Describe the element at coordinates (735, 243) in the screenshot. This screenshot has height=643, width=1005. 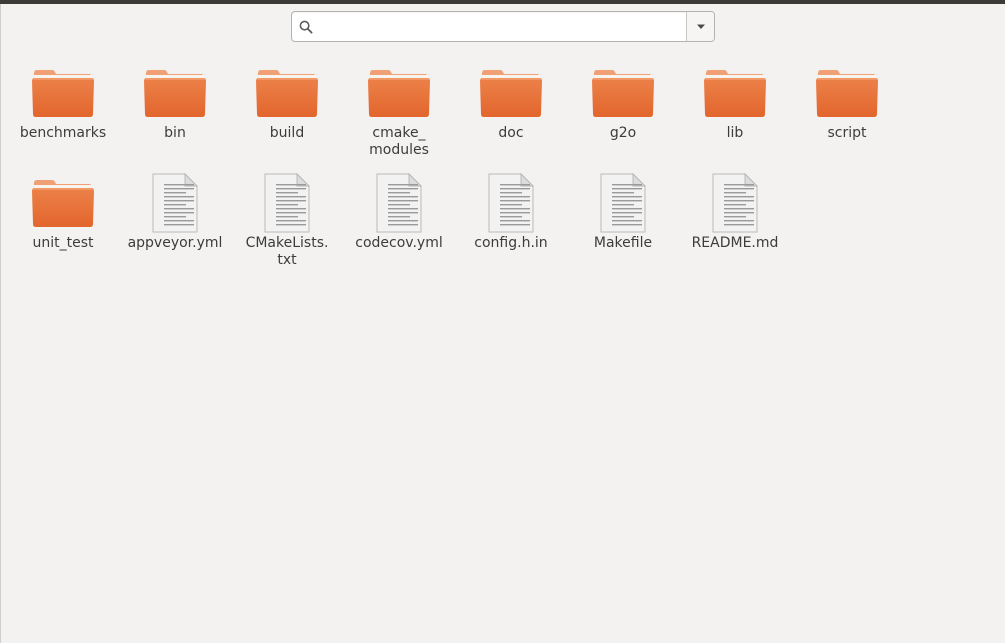
I see `item-label: README.md` at that location.